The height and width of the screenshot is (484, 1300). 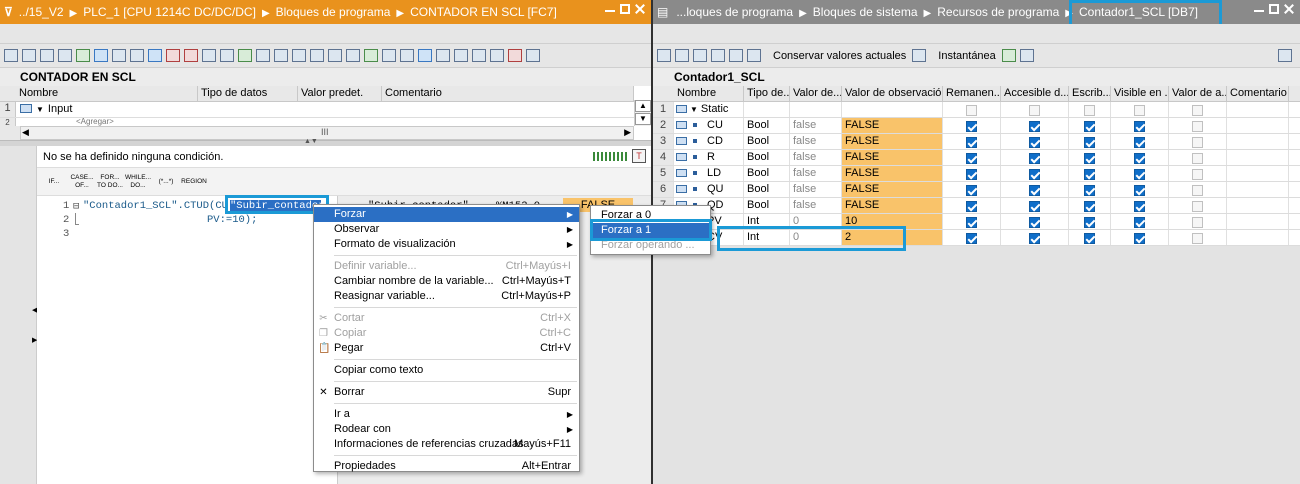 I want to click on db-row: 7QDBoolfalseFALSE, so click(x=976, y=206).